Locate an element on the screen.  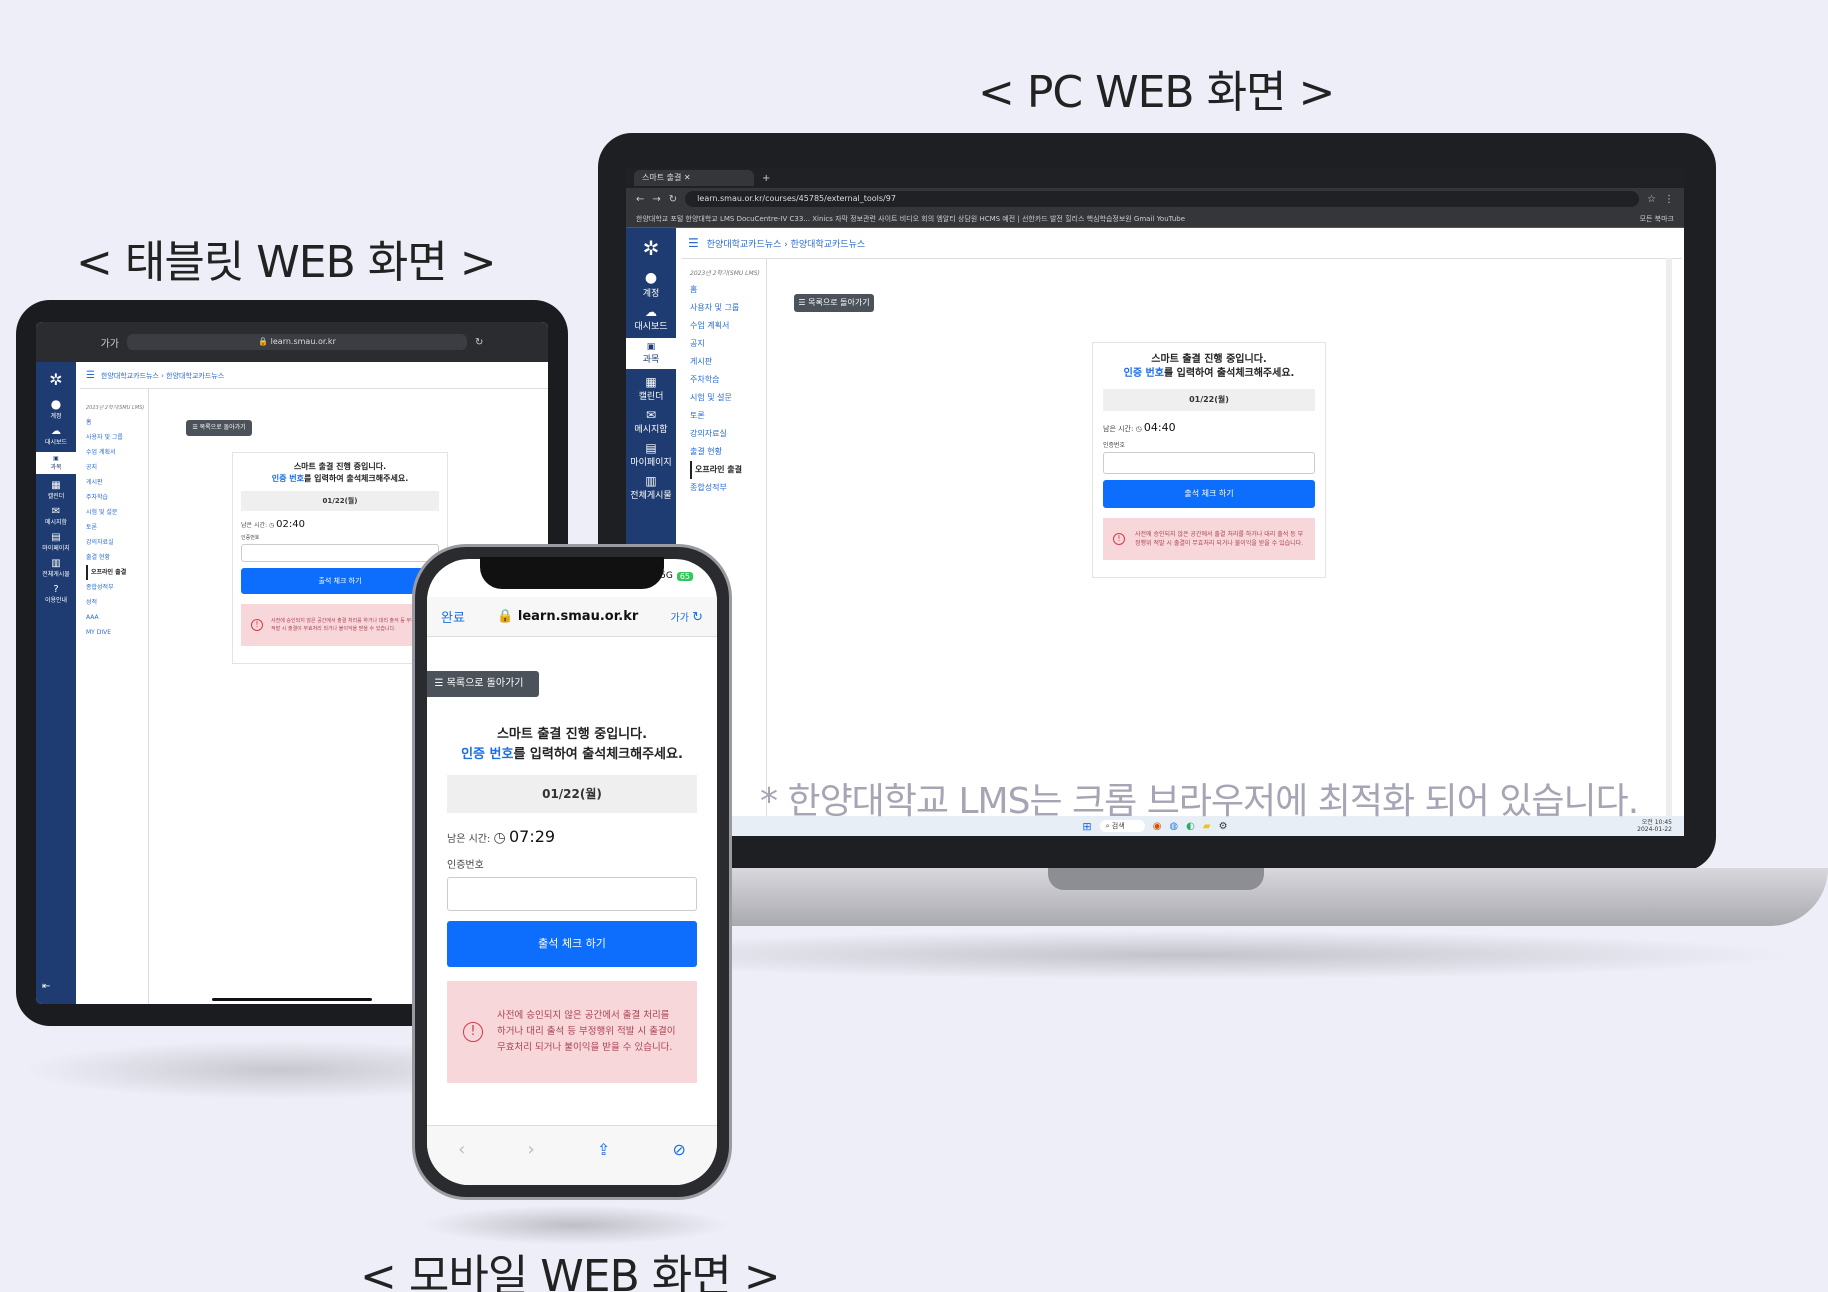
tablet-back-to-list-button: ☰ 목록으로 돌아가기 is located at coordinates (219, 428).